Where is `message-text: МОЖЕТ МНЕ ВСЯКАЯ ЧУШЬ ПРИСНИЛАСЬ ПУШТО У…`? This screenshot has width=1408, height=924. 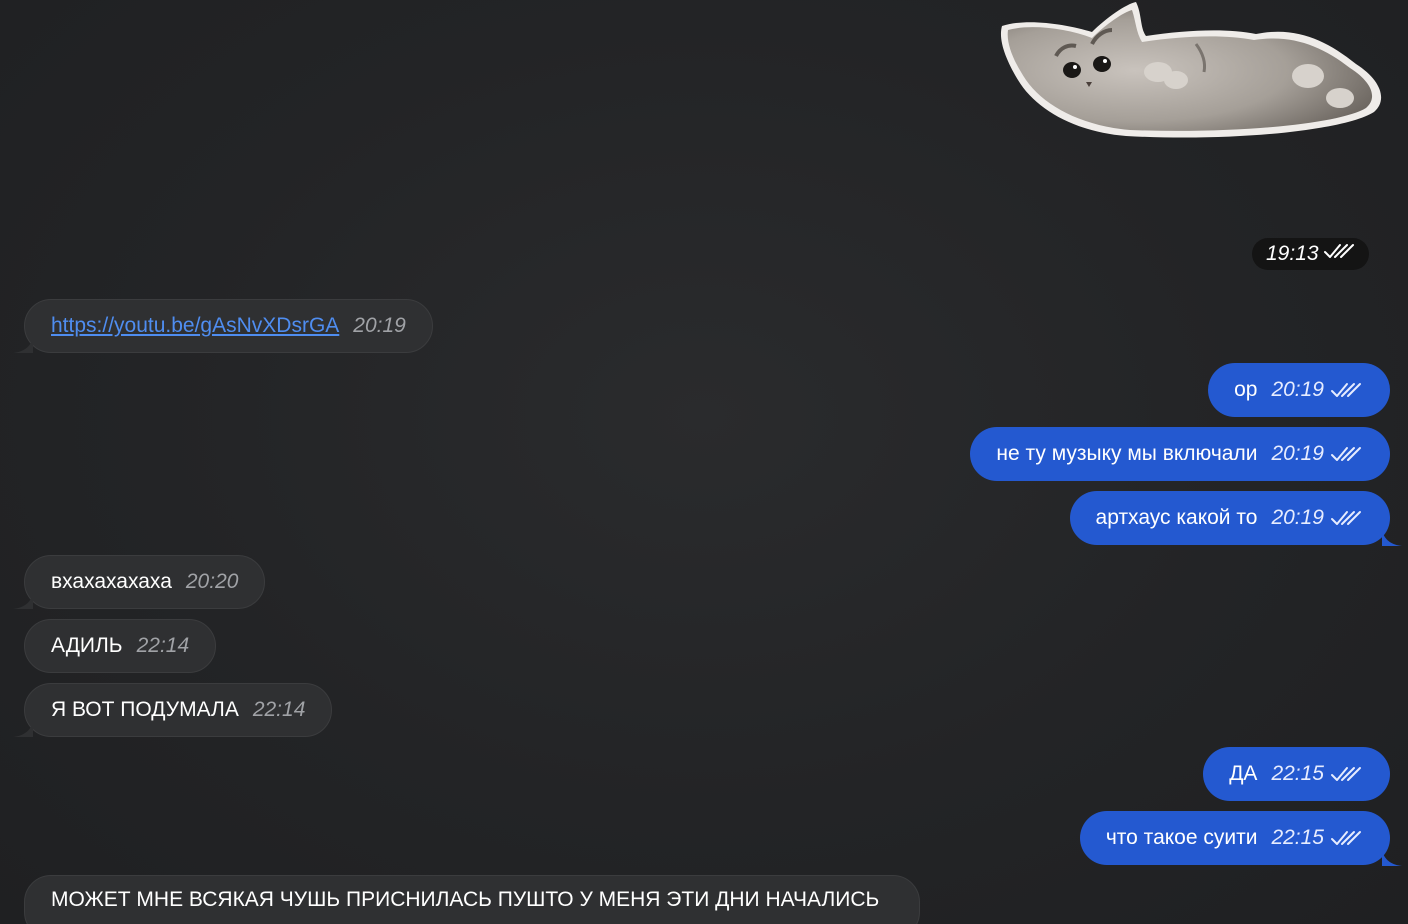 message-text: МОЖЕТ МНЕ ВСЯКАЯ ЧУШЬ ПРИСНИЛАСЬ ПУШТО У… is located at coordinates (465, 899).